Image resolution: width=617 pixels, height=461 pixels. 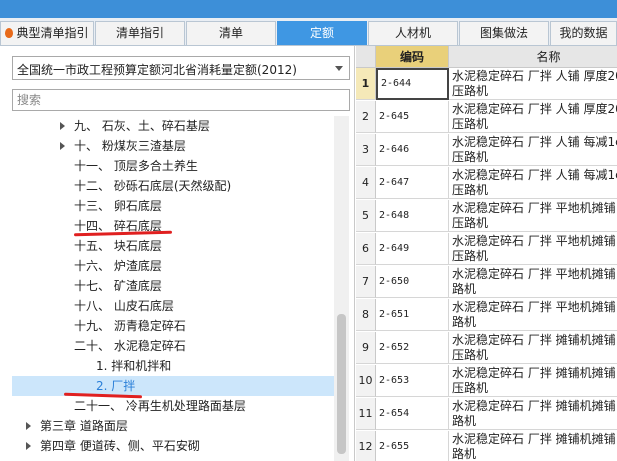 What do you see at coordinates (366, 381) in the screenshot?
I see `row-number: 10` at bounding box center [366, 381].